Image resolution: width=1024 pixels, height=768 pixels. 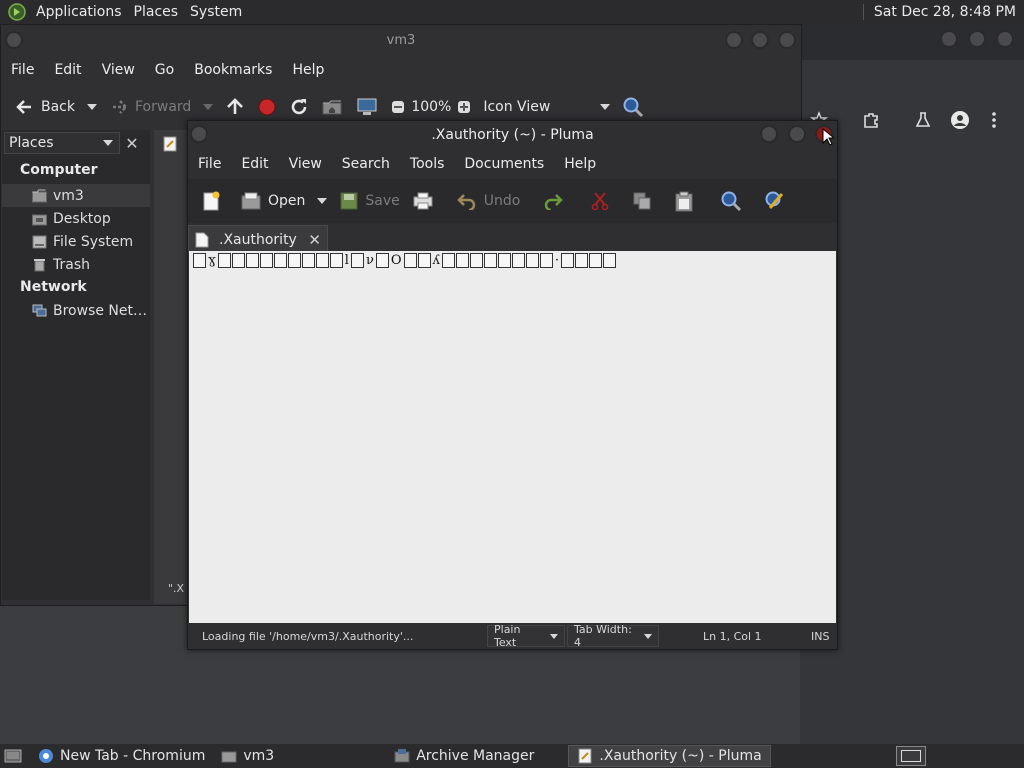 What do you see at coordinates (233, 70) in the screenshot?
I see `menu-bookmarks: Bookmarks` at bounding box center [233, 70].